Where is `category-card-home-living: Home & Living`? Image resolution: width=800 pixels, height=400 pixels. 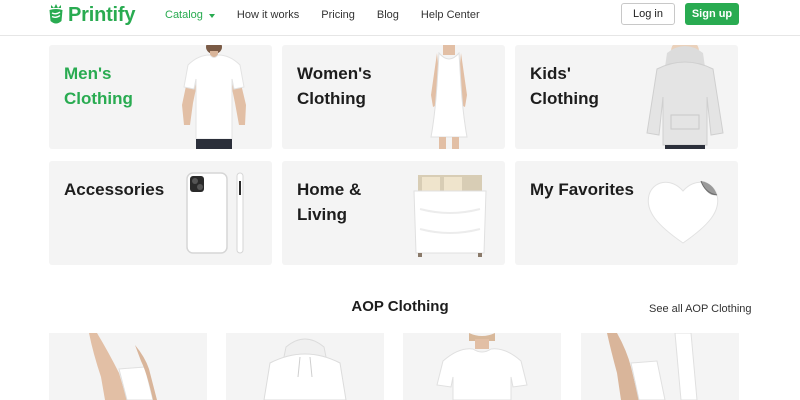 category-card-home-living: Home & Living is located at coordinates (393, 213).